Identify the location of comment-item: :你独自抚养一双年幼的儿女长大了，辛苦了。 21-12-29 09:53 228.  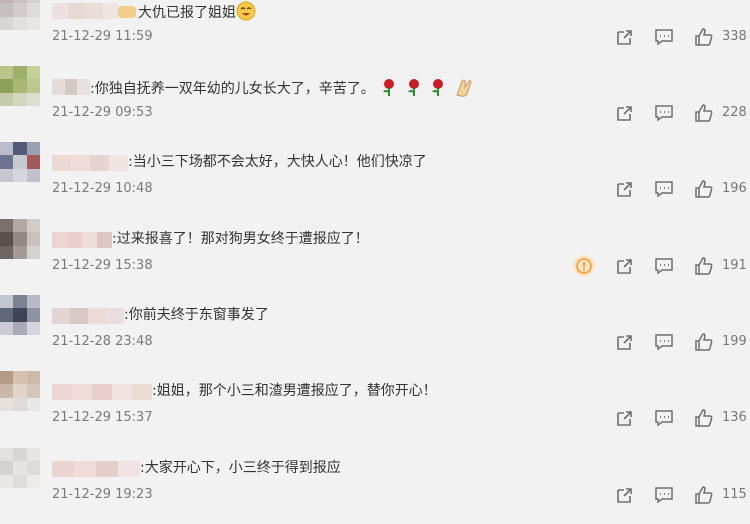
(375, 104).